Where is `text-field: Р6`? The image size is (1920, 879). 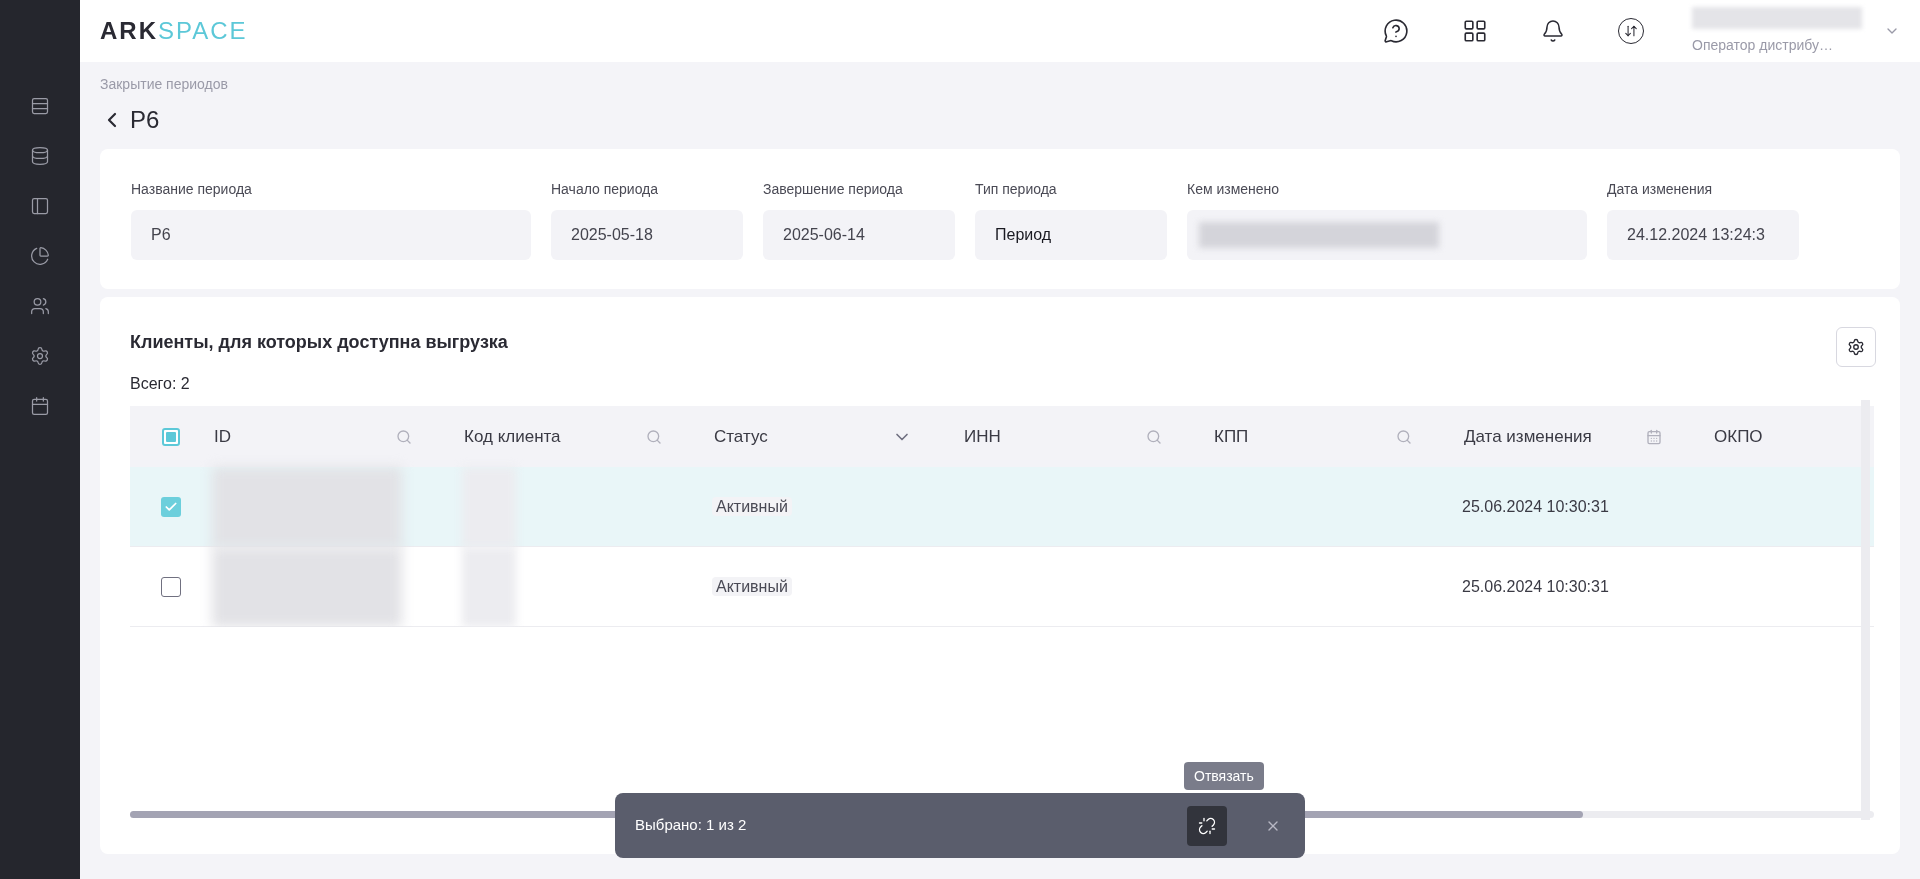
text-field: Р6 is located at coordinates (331, 235).